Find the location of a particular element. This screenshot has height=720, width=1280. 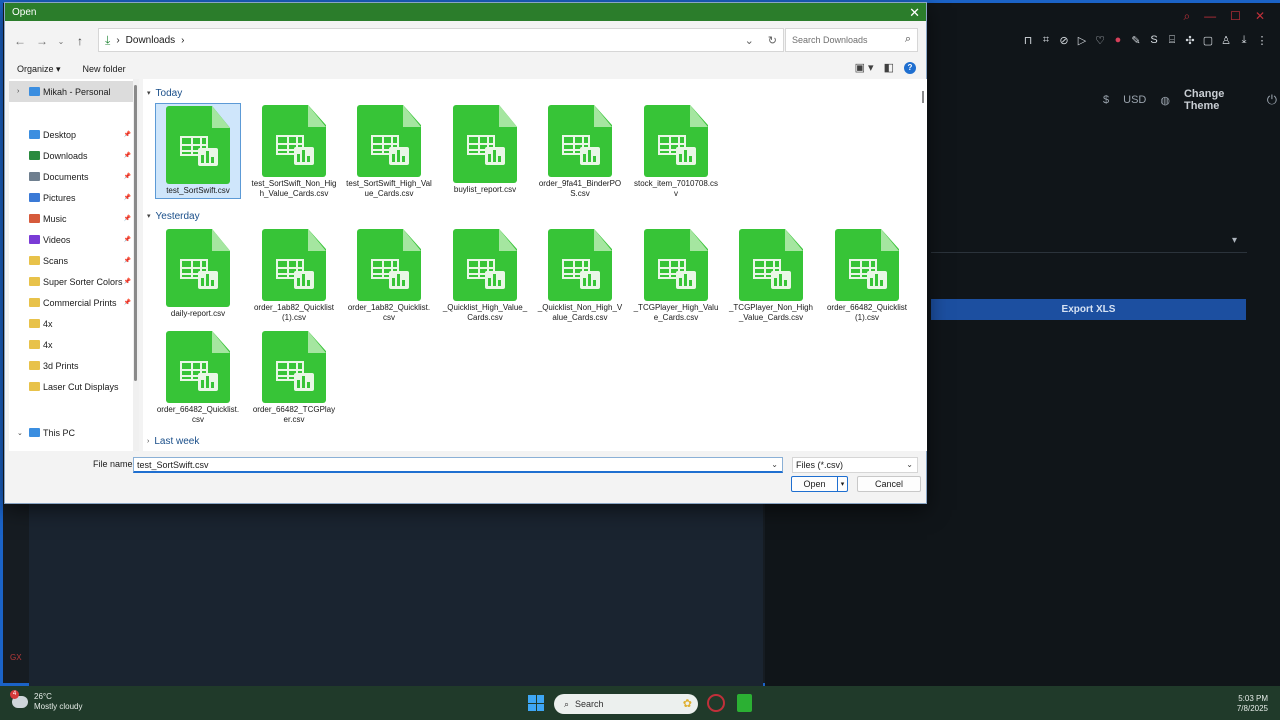

open-button: Open ▾ is located at coordinates (819, 484).